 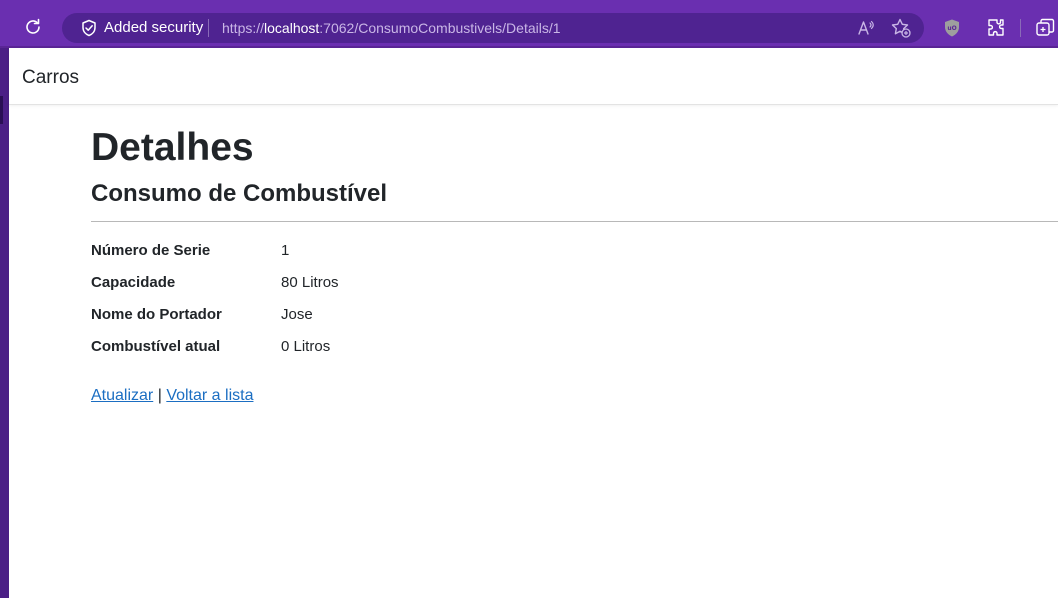 What do you see at coordinates (122, 395) in the screenshot?
I see `edit-link: Atualizar` at bounding box center [122, 395].